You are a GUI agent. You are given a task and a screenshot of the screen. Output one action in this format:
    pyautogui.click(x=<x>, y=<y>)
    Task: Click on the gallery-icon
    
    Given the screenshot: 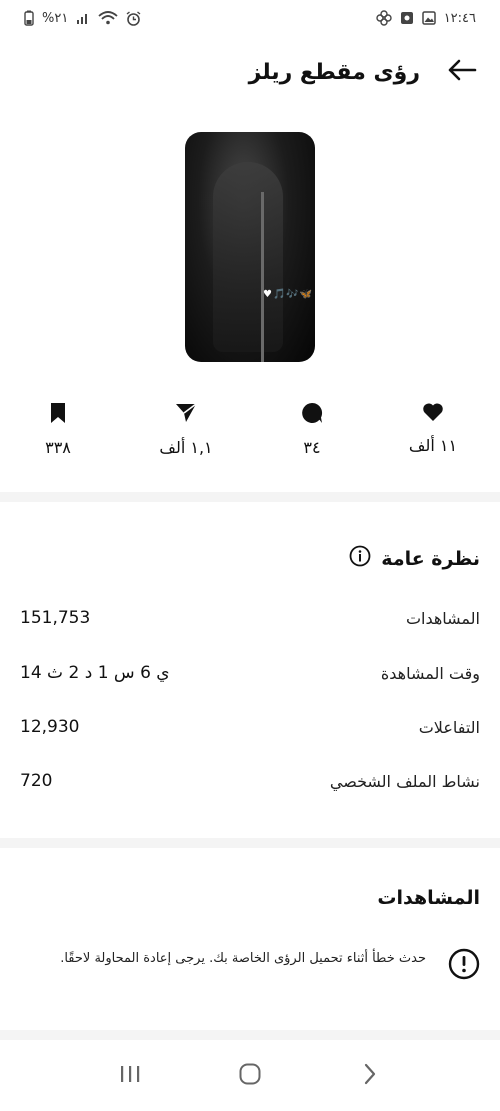 What is the action you would take?
    pyautogui.click(x=428, y=18)
    